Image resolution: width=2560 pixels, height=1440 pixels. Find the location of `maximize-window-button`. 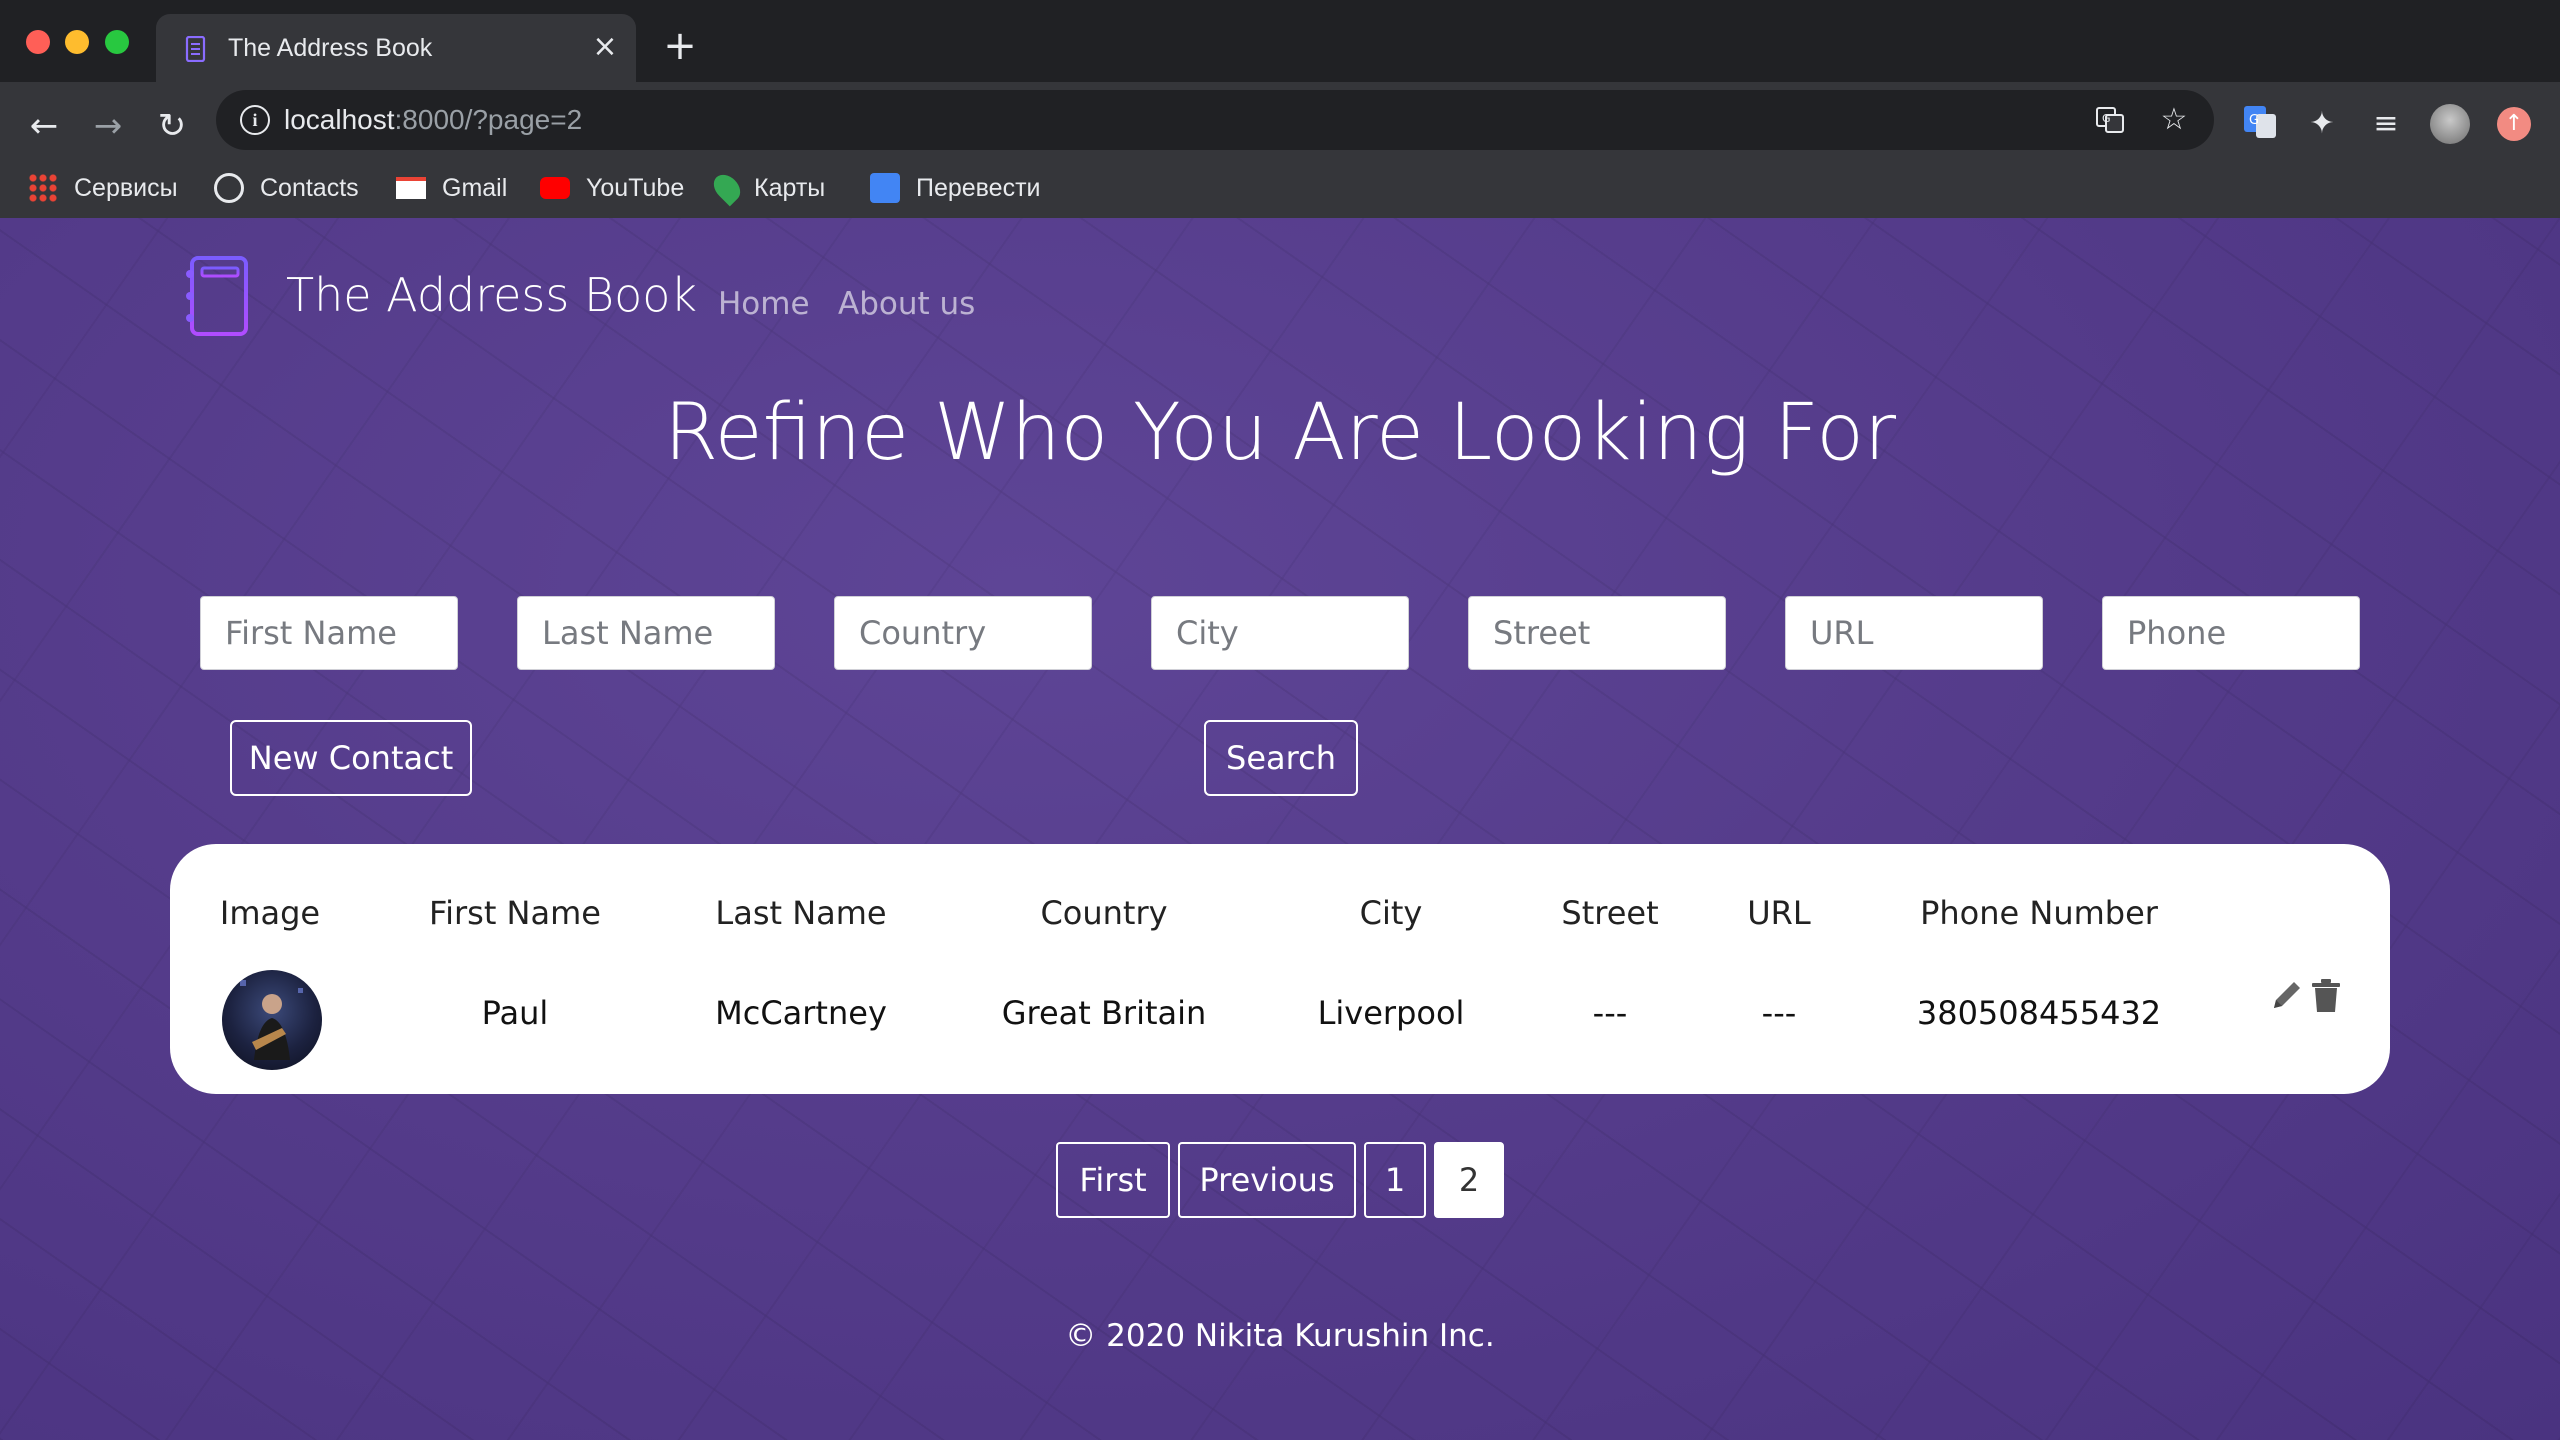

maximize-window-button is located at coordinates (117, 42).